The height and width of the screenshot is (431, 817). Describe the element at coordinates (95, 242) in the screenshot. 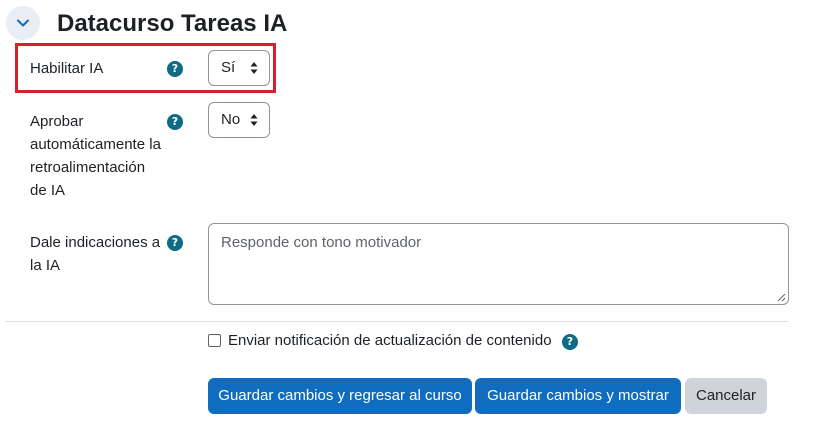

I see `instructions-label-line: Dale indicaciones a` at that location.